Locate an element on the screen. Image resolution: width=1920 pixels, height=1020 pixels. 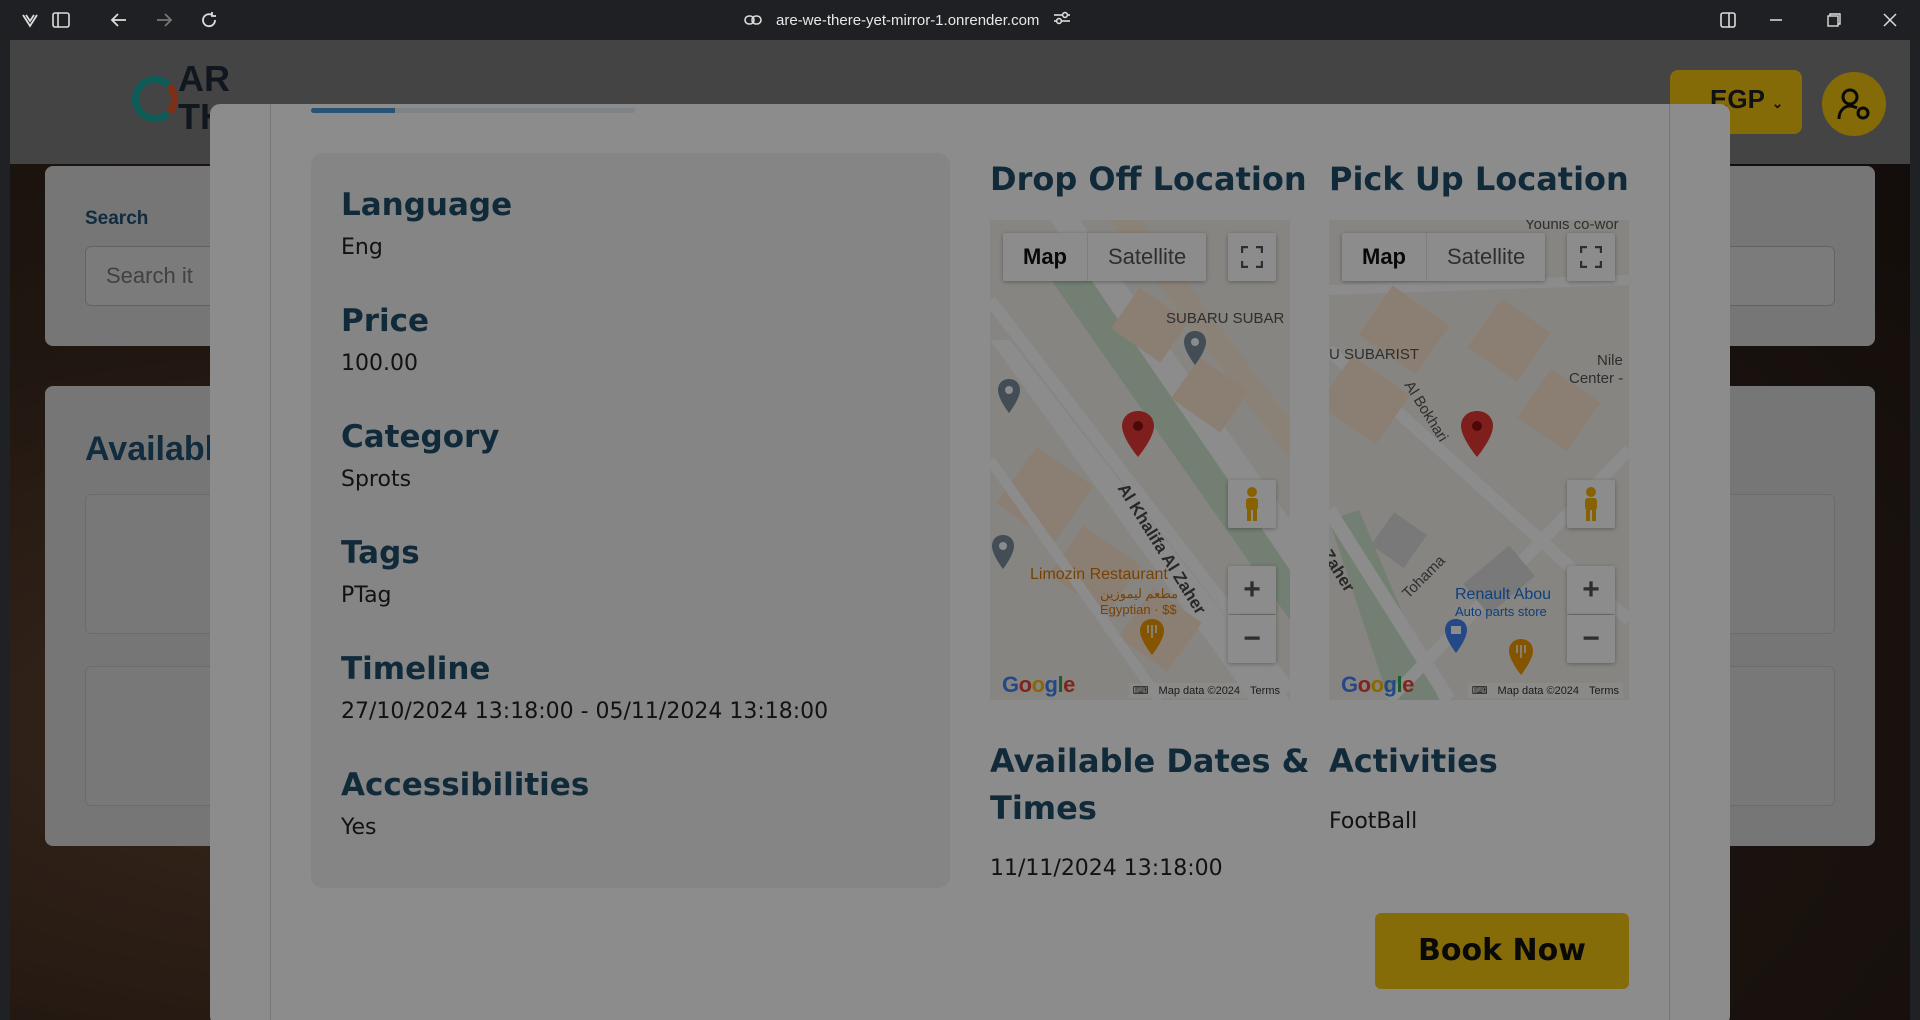
detail-title: Tags is located at coordinates (380, 553).